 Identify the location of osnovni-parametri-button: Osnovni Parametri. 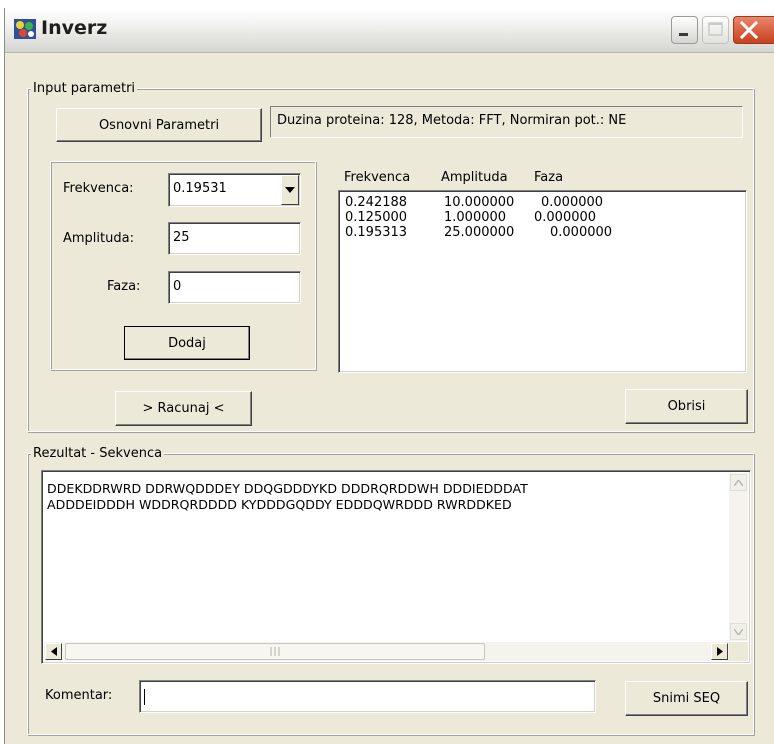
(159, 125).